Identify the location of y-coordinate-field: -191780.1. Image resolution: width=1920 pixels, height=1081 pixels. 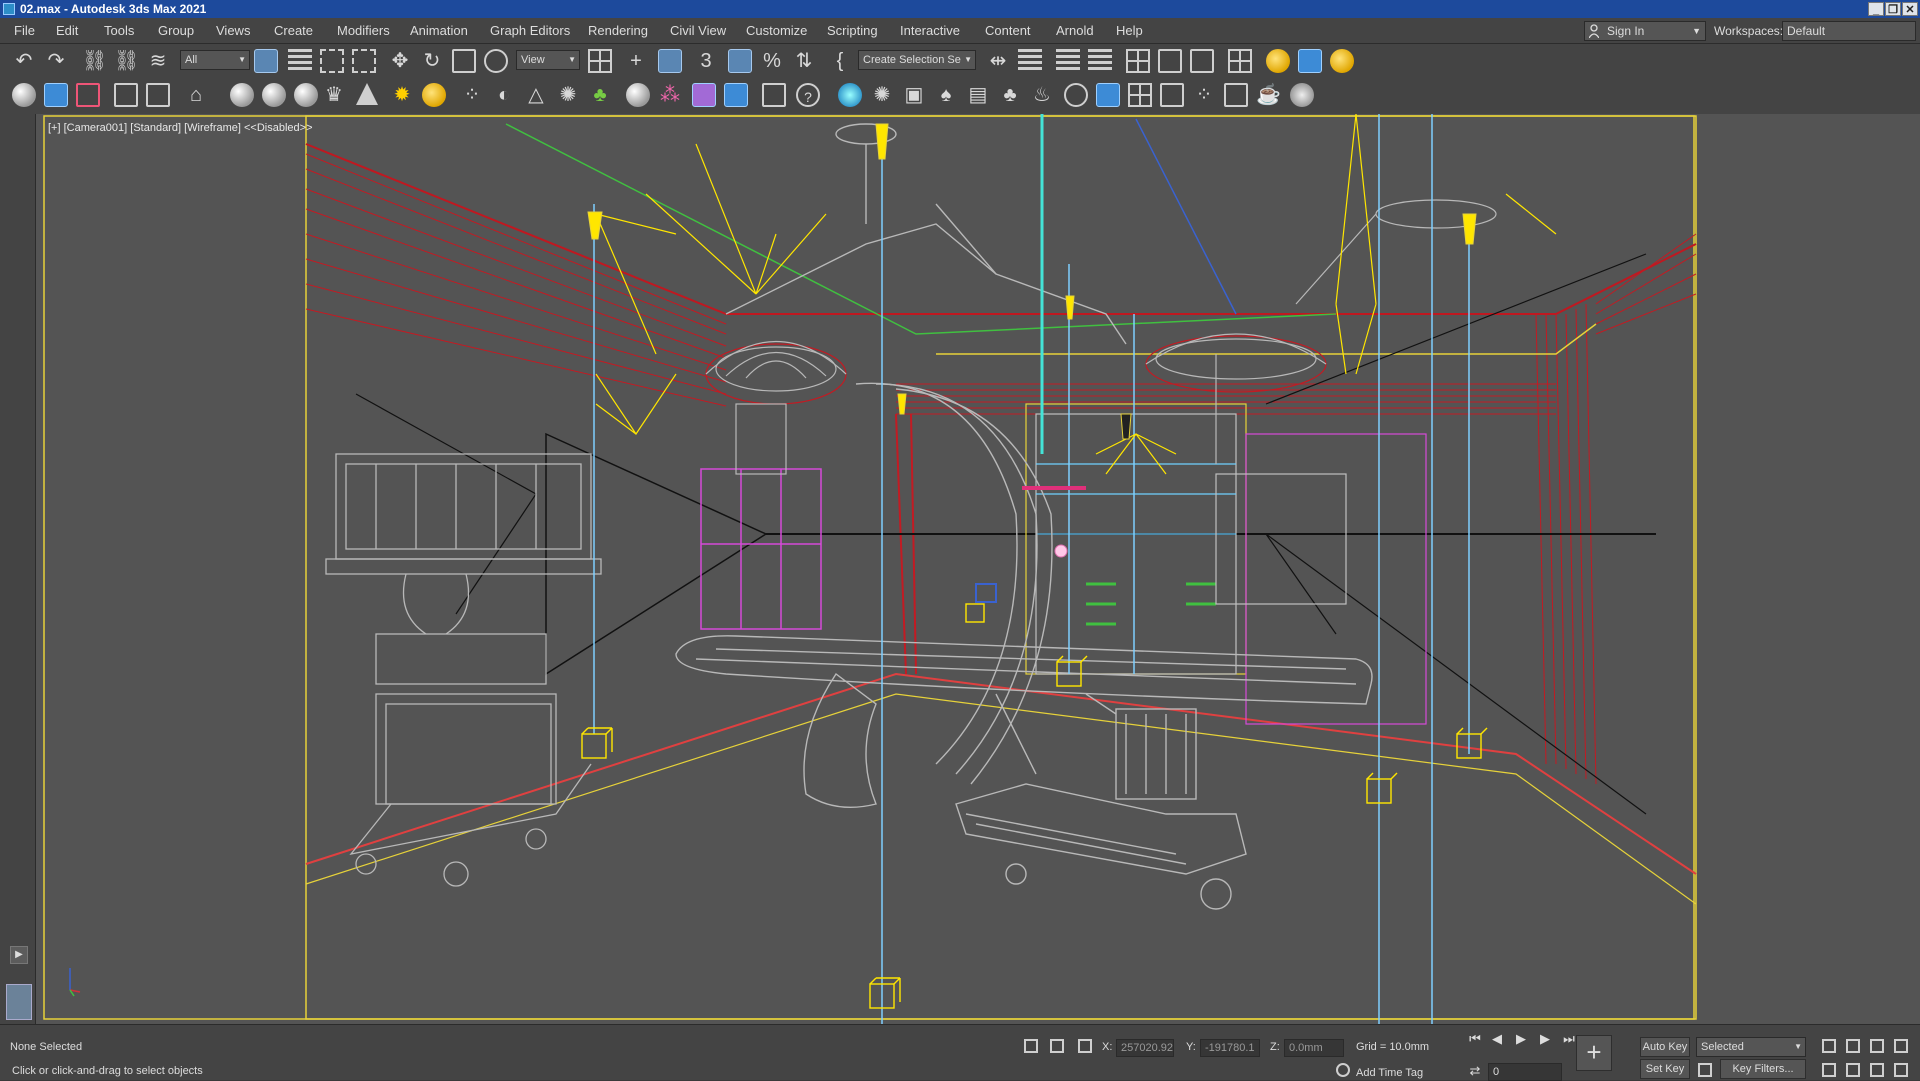
(1230, 1048).